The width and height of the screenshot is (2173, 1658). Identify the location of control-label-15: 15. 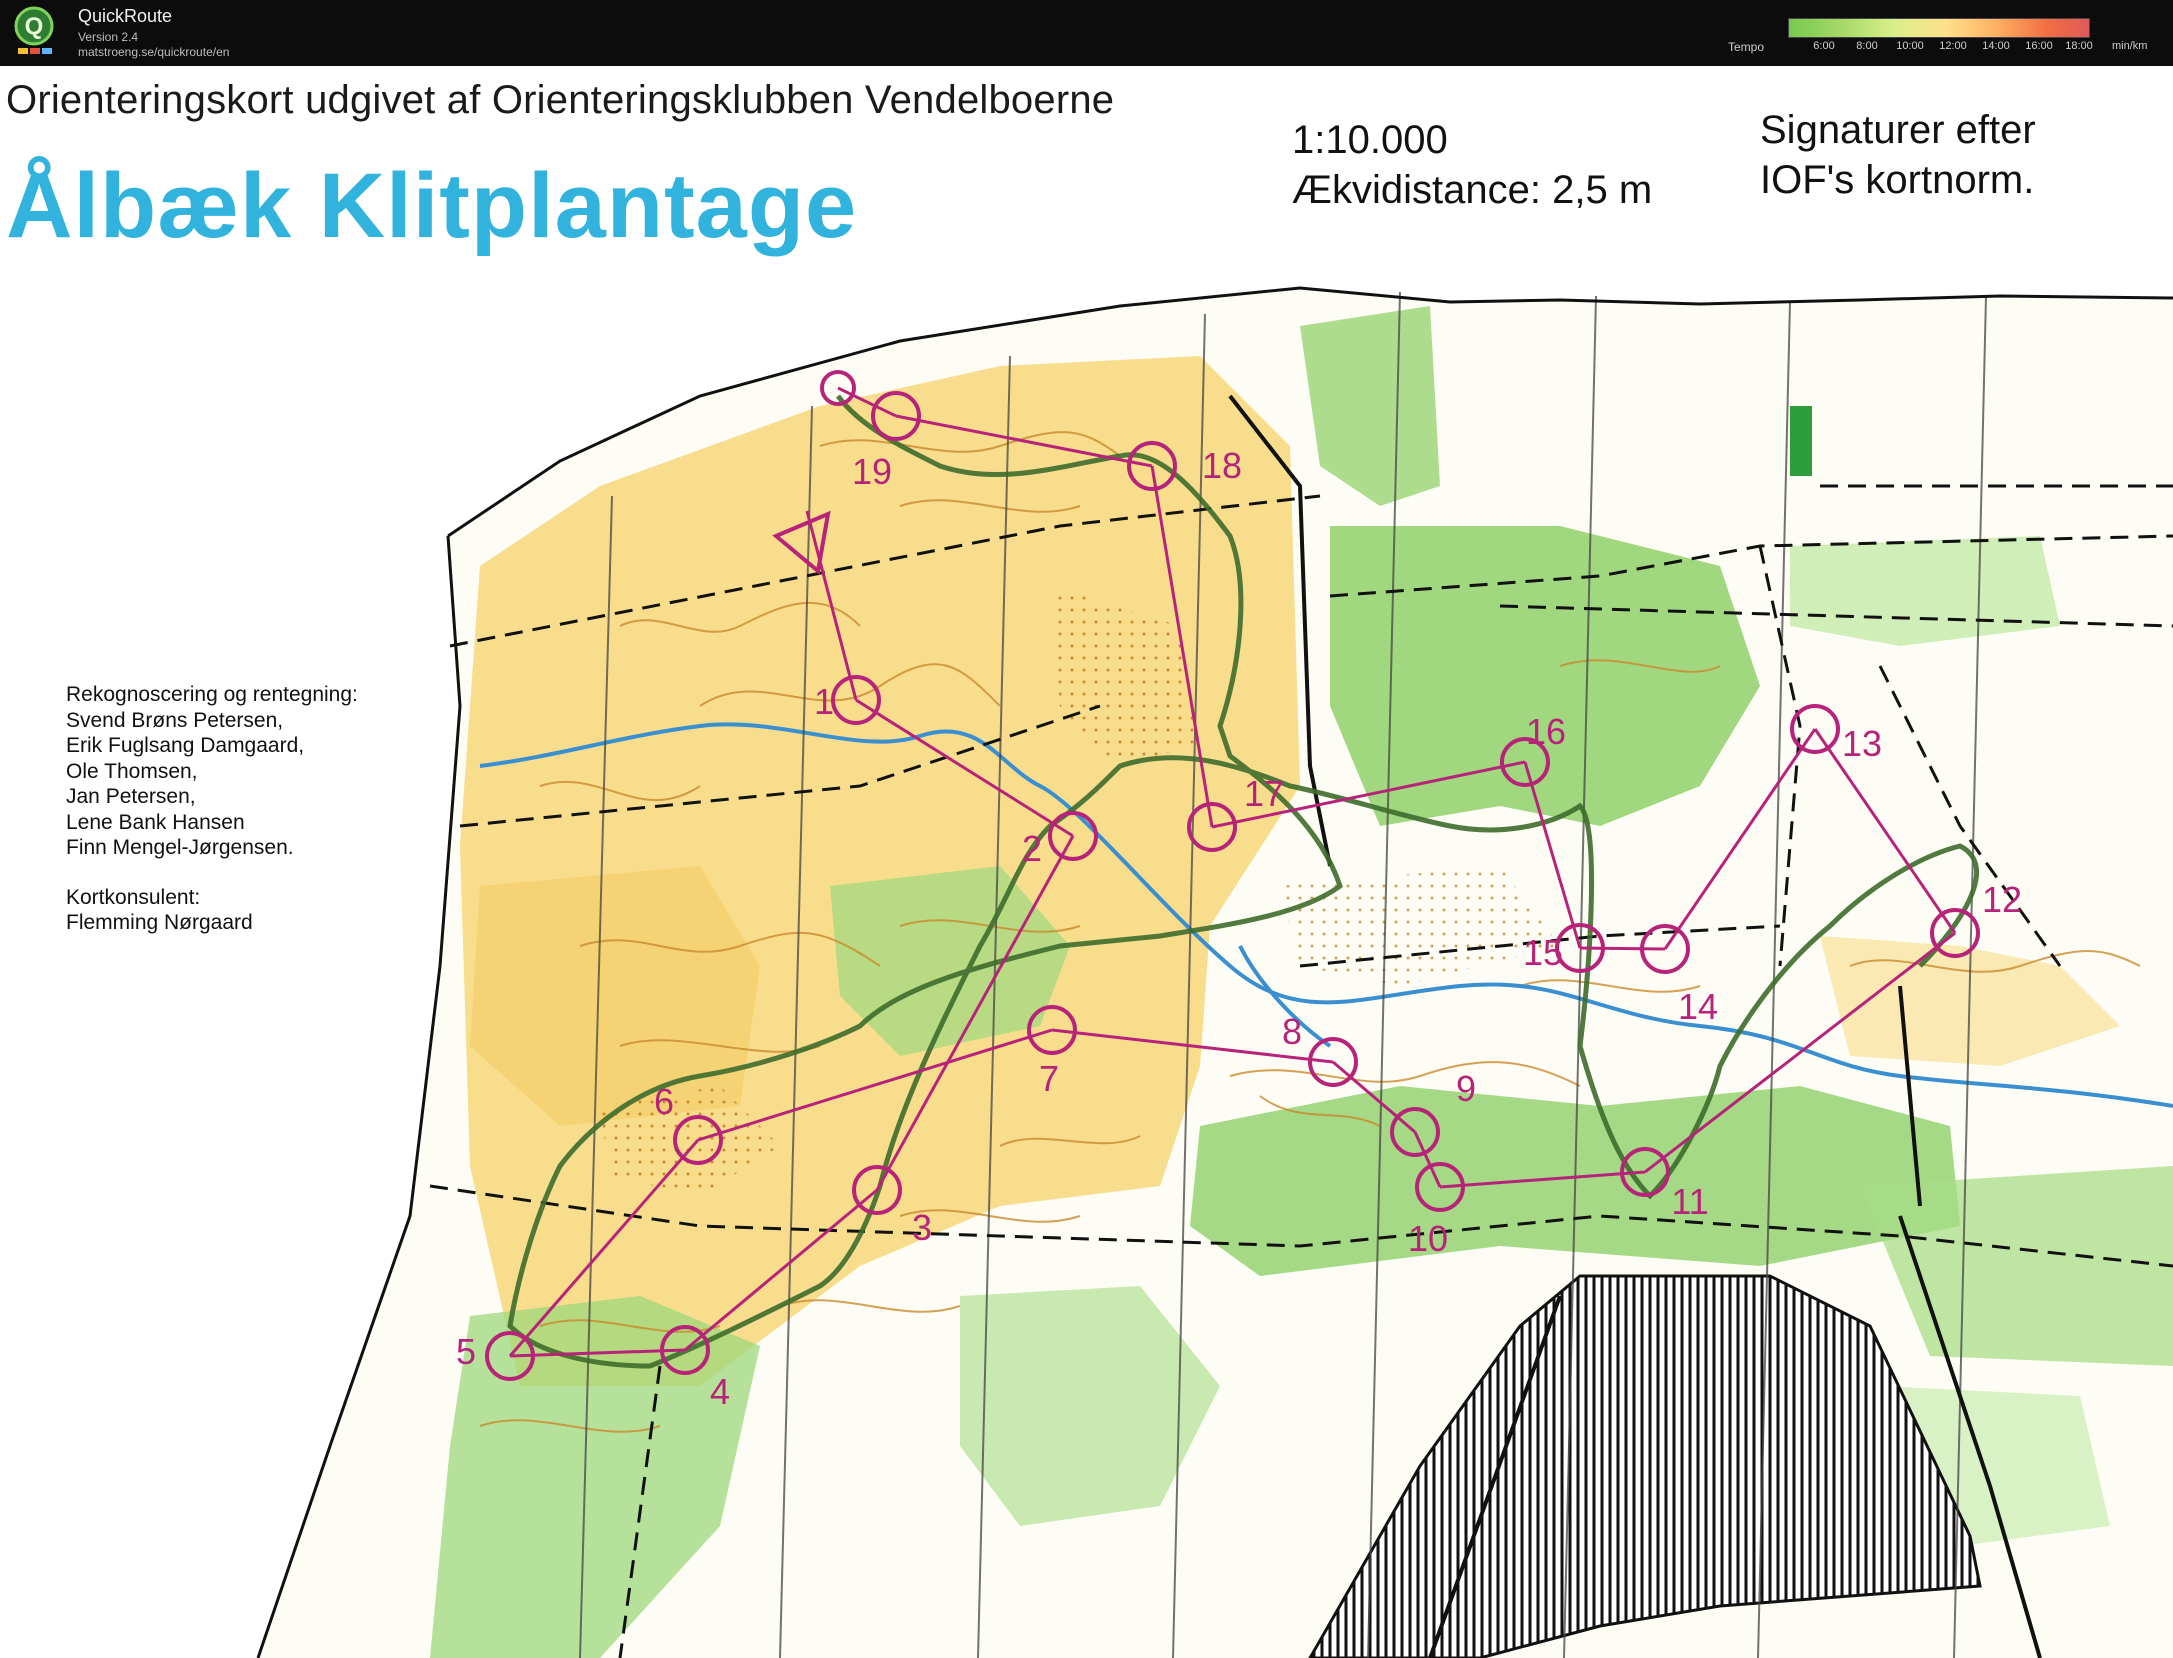
(1543, 952).